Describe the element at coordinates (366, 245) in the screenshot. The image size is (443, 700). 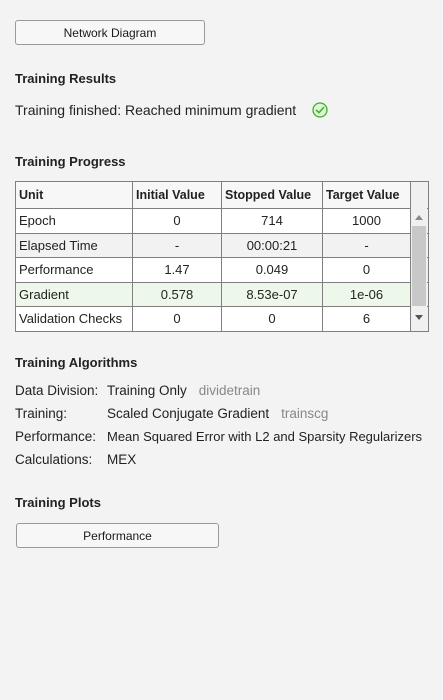
I see `cell-target: -` at that location.